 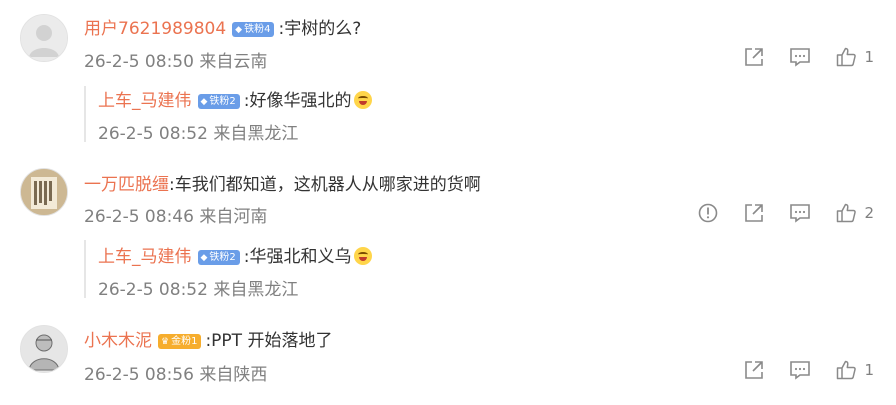 What do you see at coordinates (297, 257) in the screenshot?
I see `reply-text: :华强北和义乌` at bounding box center [297, 257].